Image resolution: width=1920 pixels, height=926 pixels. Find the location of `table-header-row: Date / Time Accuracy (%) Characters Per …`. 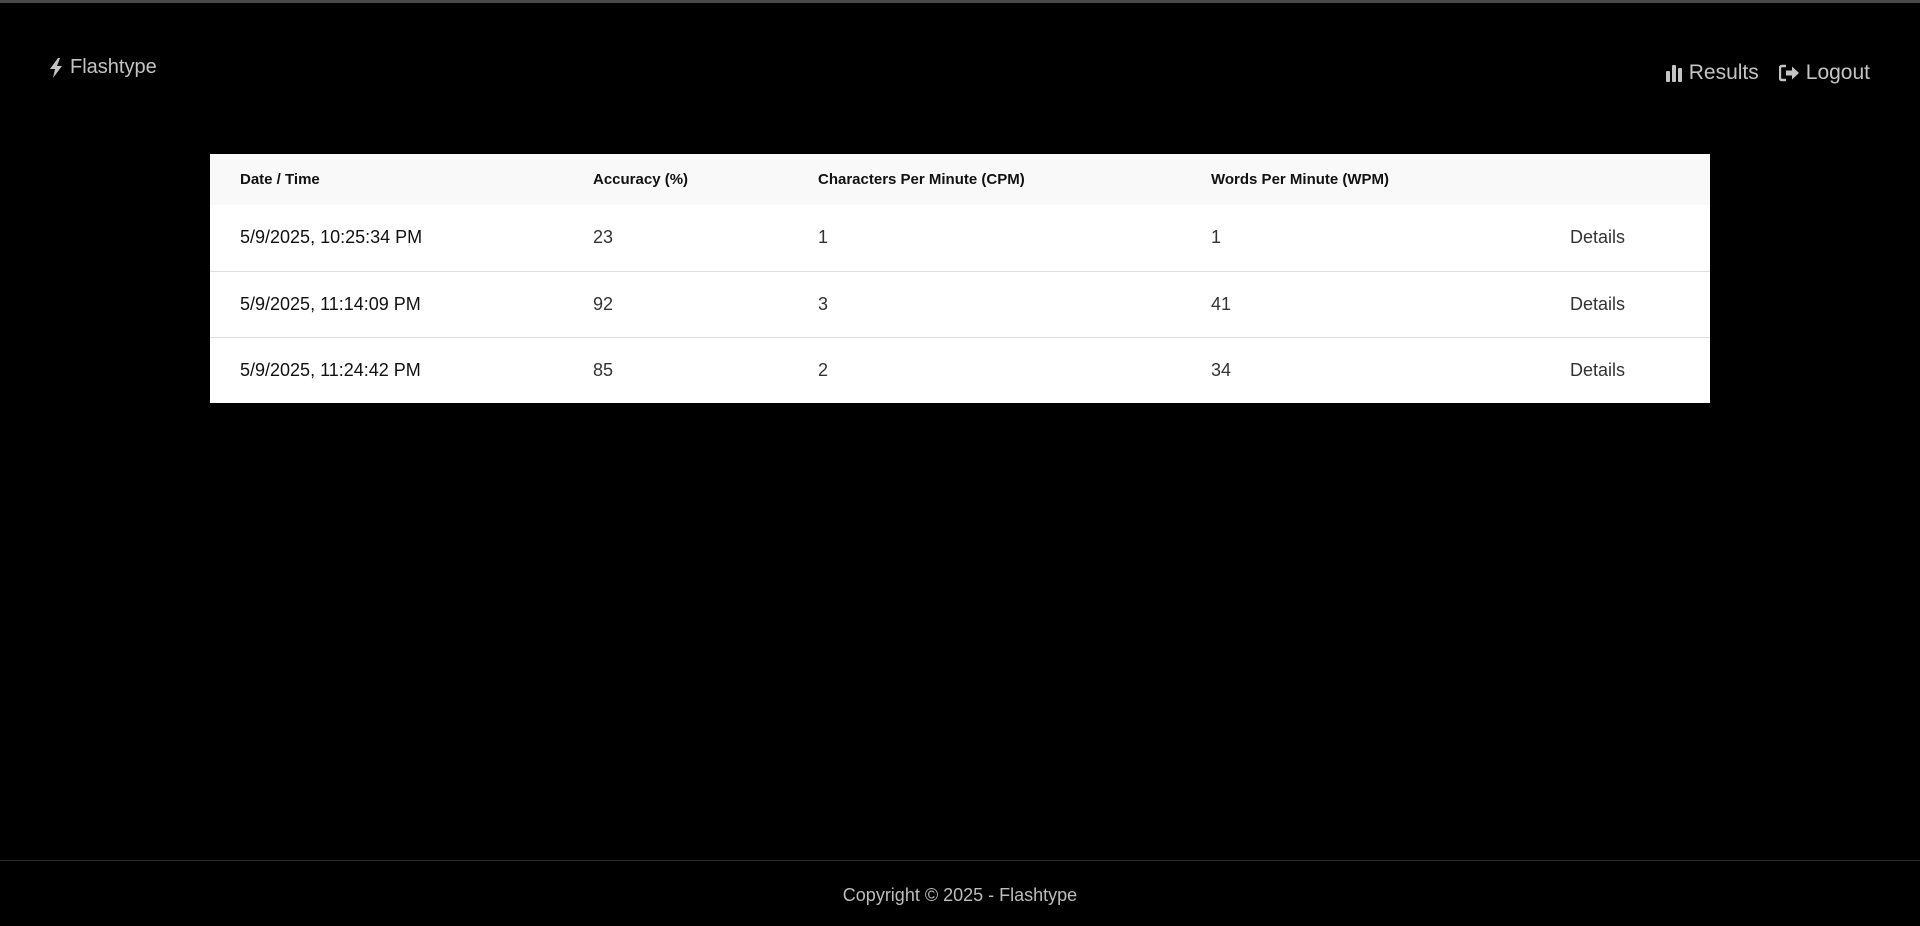

table-header-row: Date / Time Accuracy (%) Characters Per … is located at coordinates (960, 179).